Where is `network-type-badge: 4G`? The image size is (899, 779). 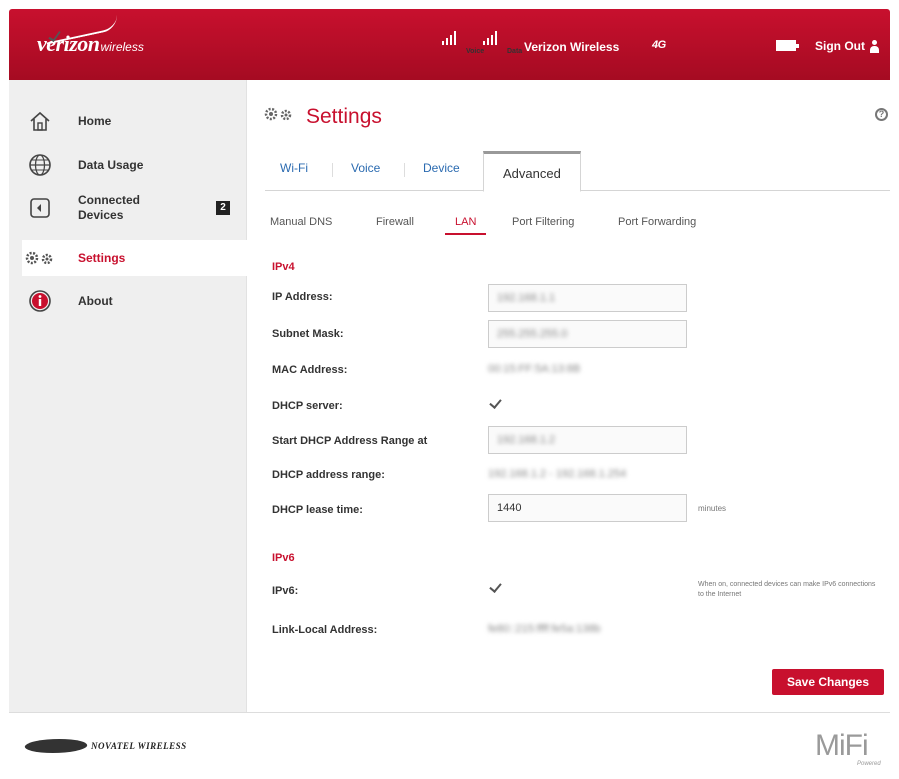
network-type-badge: 4G is located at coordinates (659, 45).